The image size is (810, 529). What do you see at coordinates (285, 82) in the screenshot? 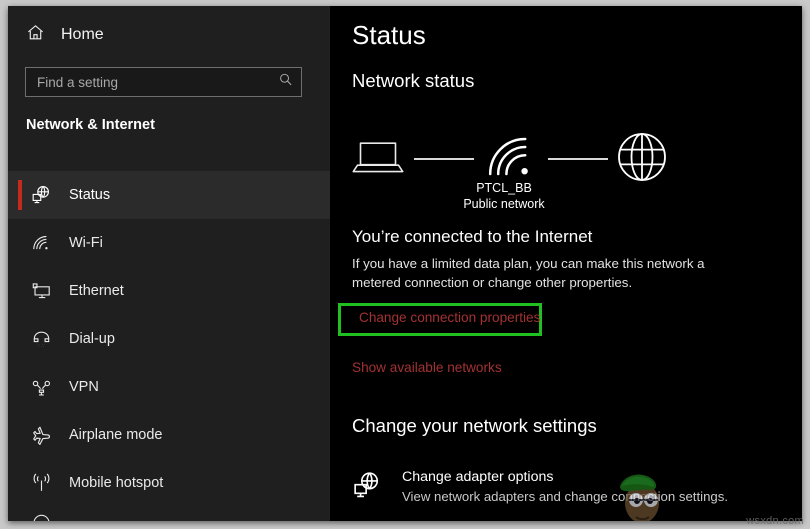
I see `search-icon` at bounding box center [285, 82].